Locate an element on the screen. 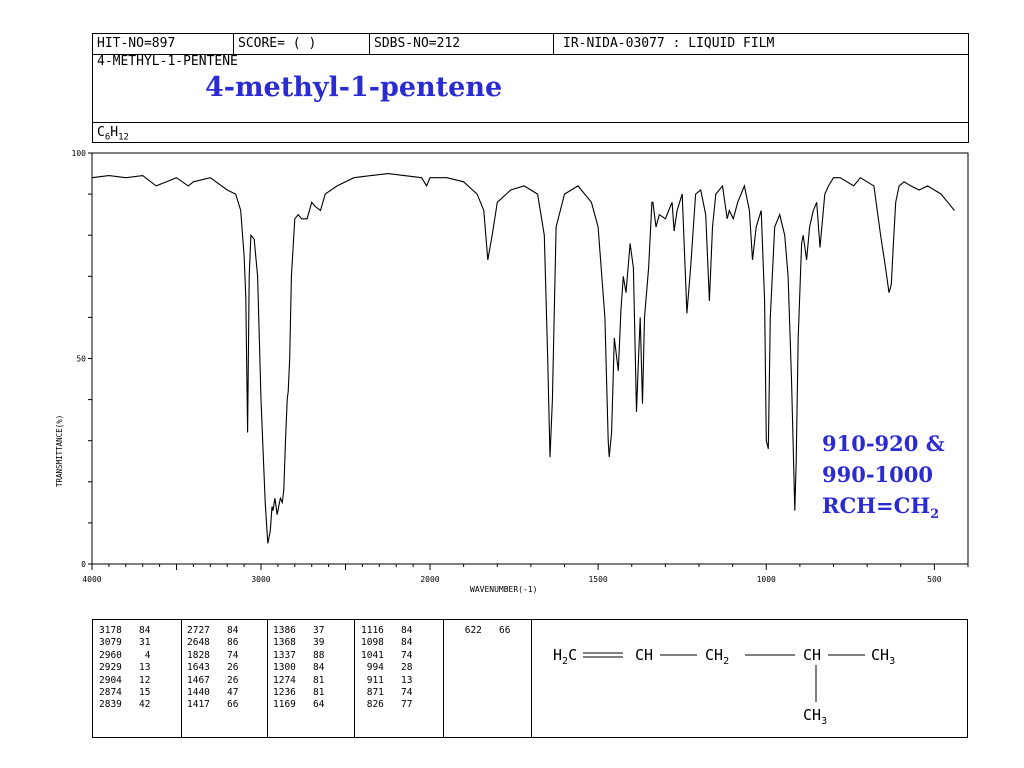  peak-row: 622 66 is located at coordinates (485, 630).